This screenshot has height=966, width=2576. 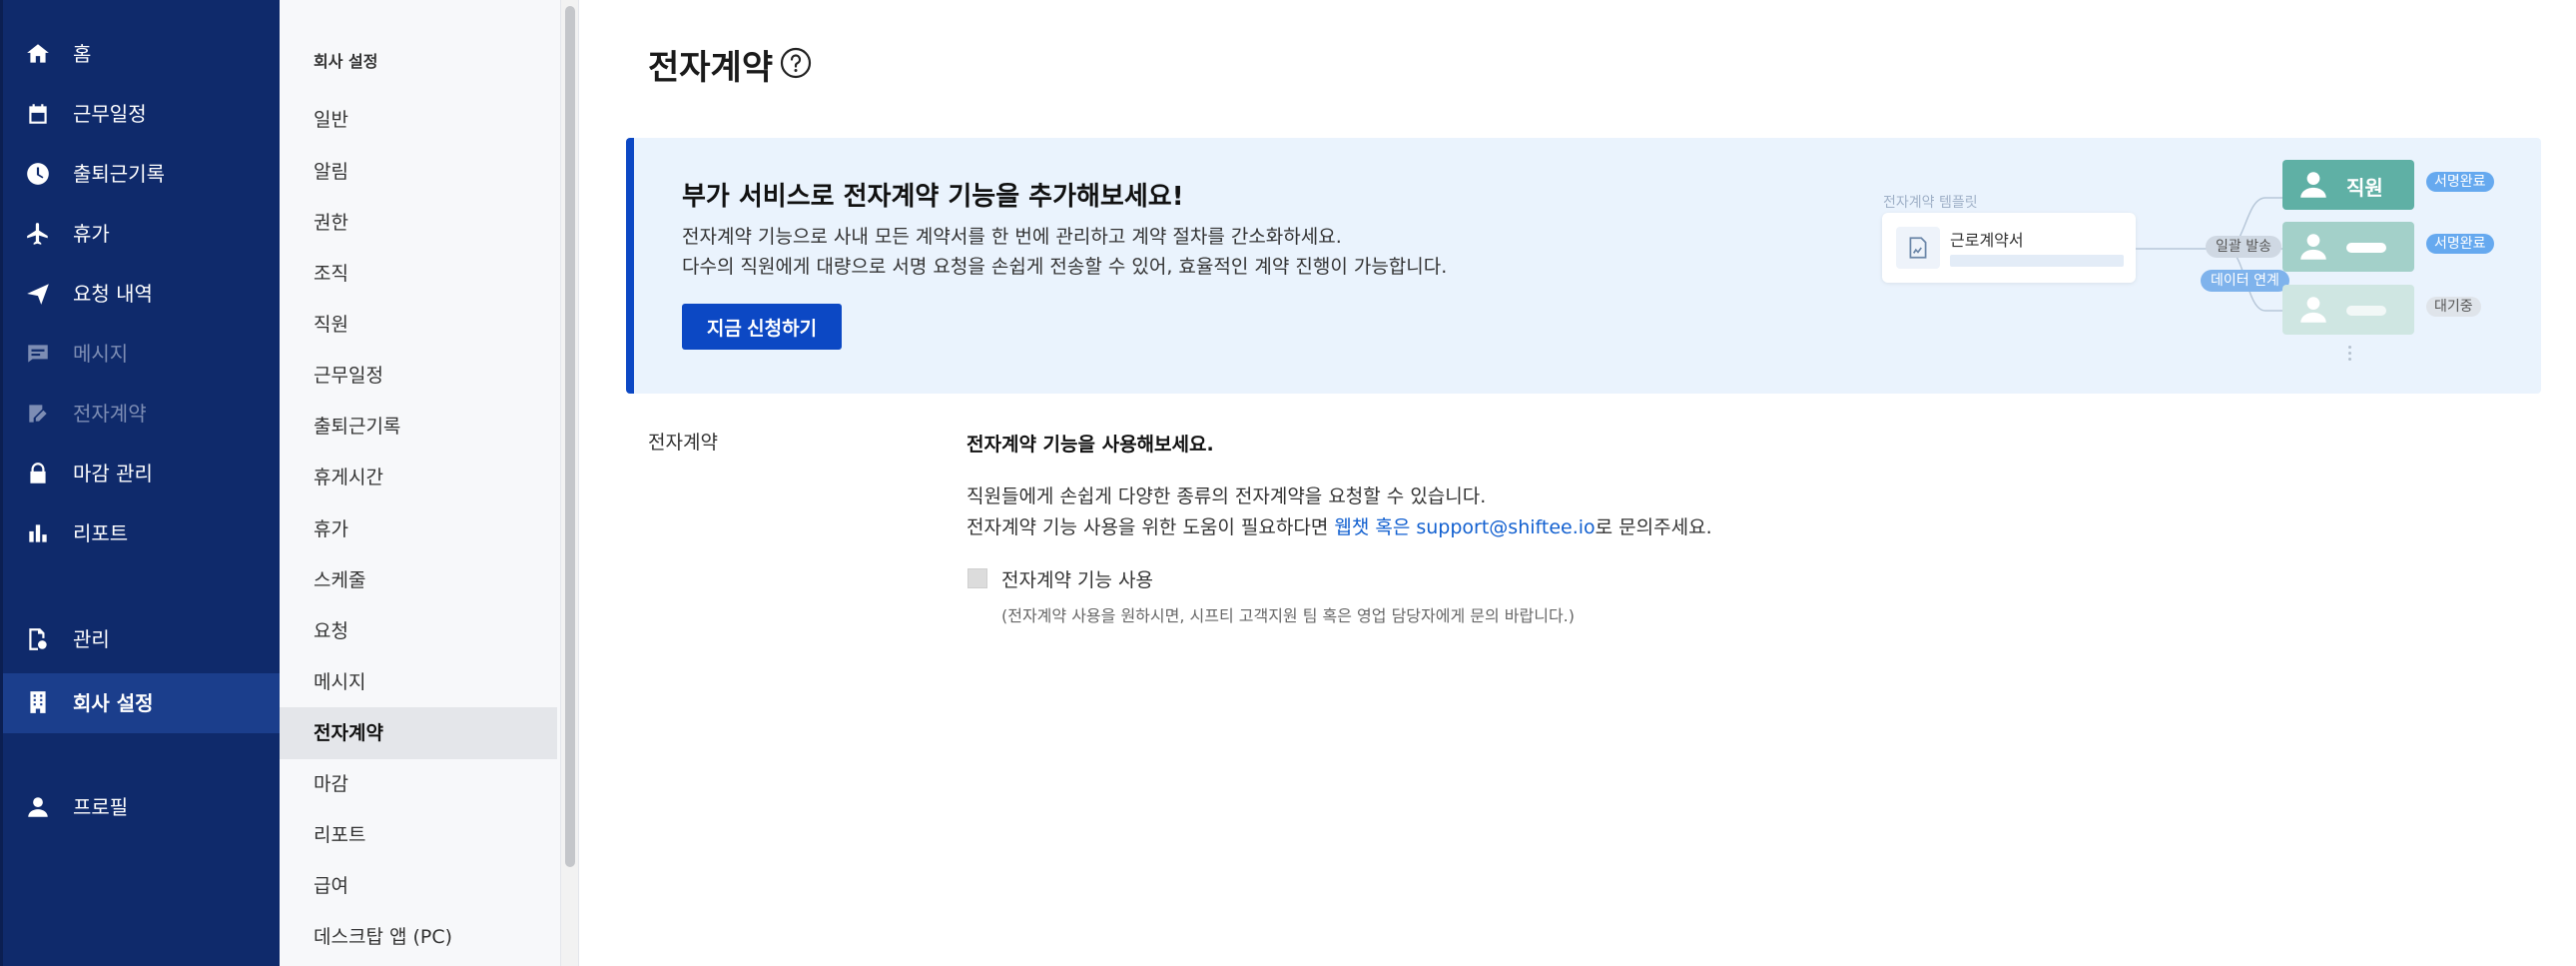 I want to click on checkbox-label: 전자계약 기능 사용, so click(x=1077, y=578).